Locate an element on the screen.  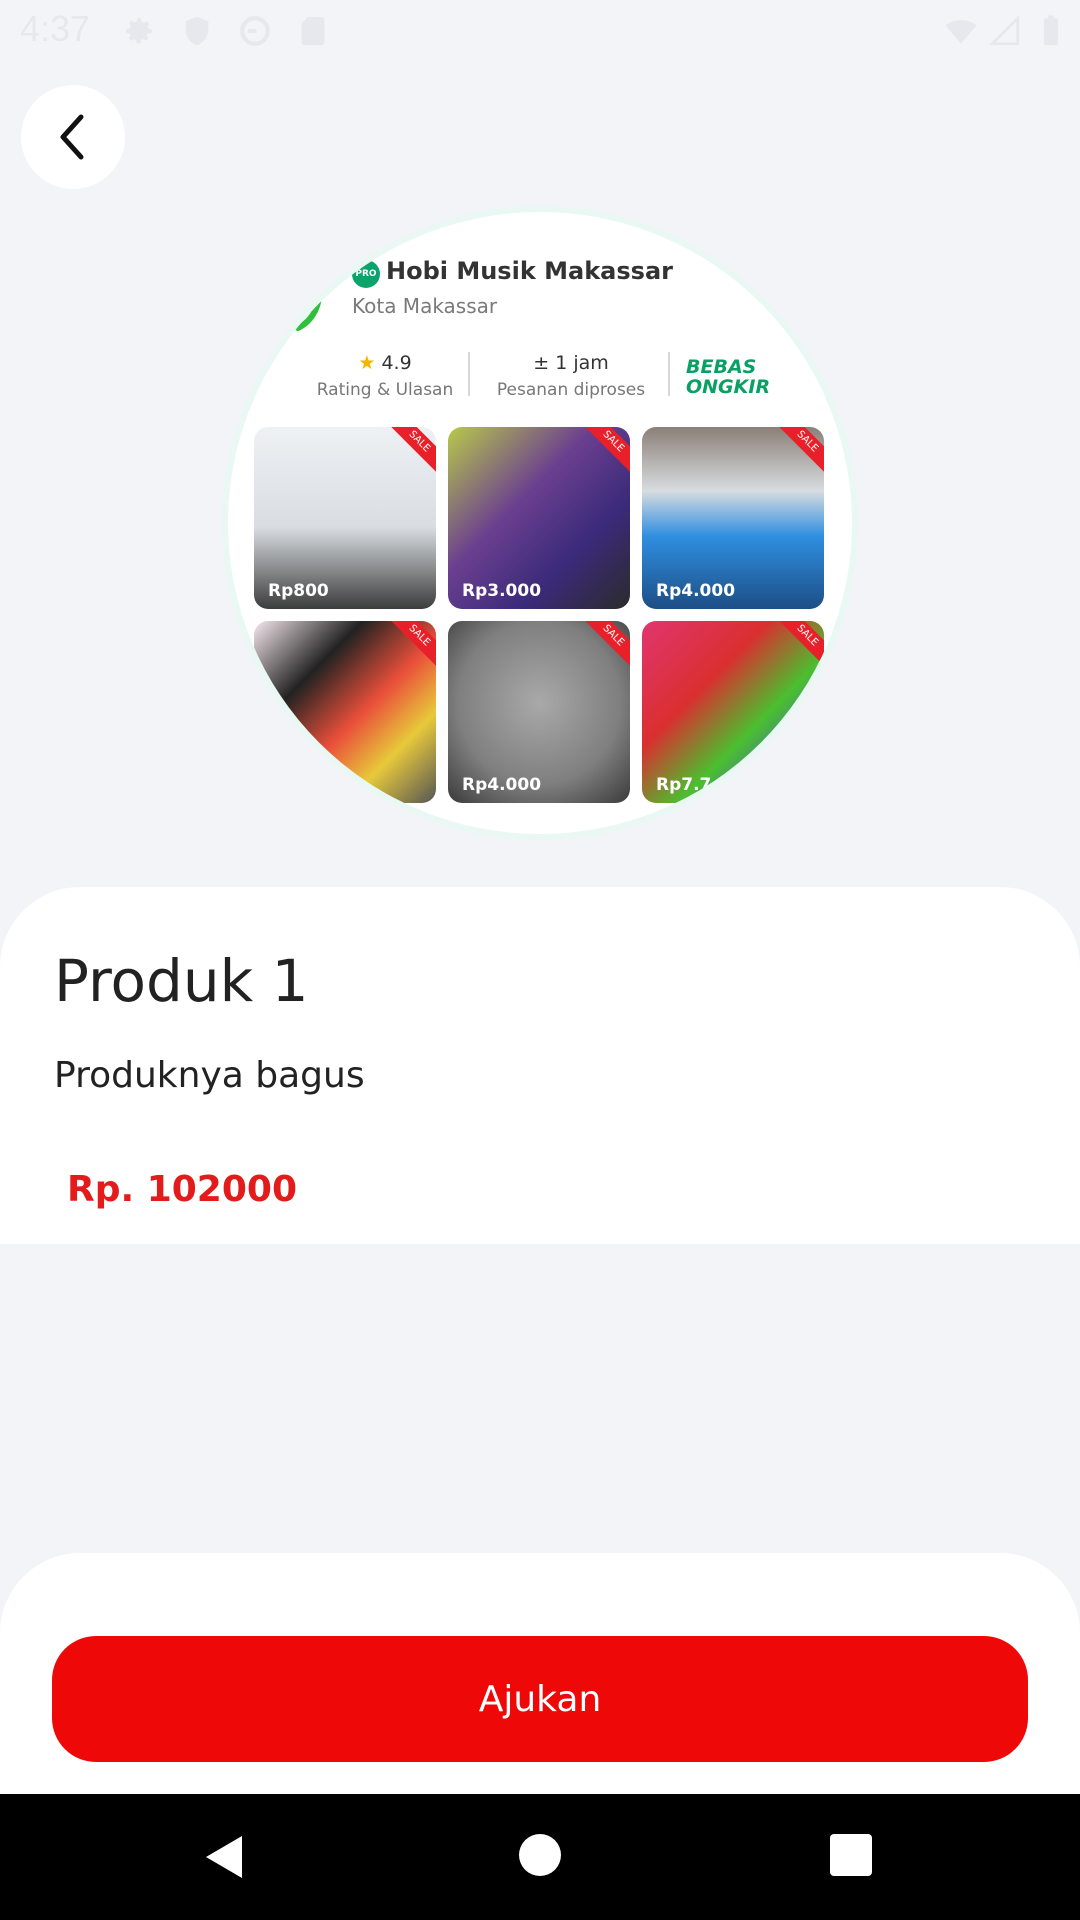
rating-stat: ★ 4.9 Rating & Ulasan is located at coordinates (385, 376).